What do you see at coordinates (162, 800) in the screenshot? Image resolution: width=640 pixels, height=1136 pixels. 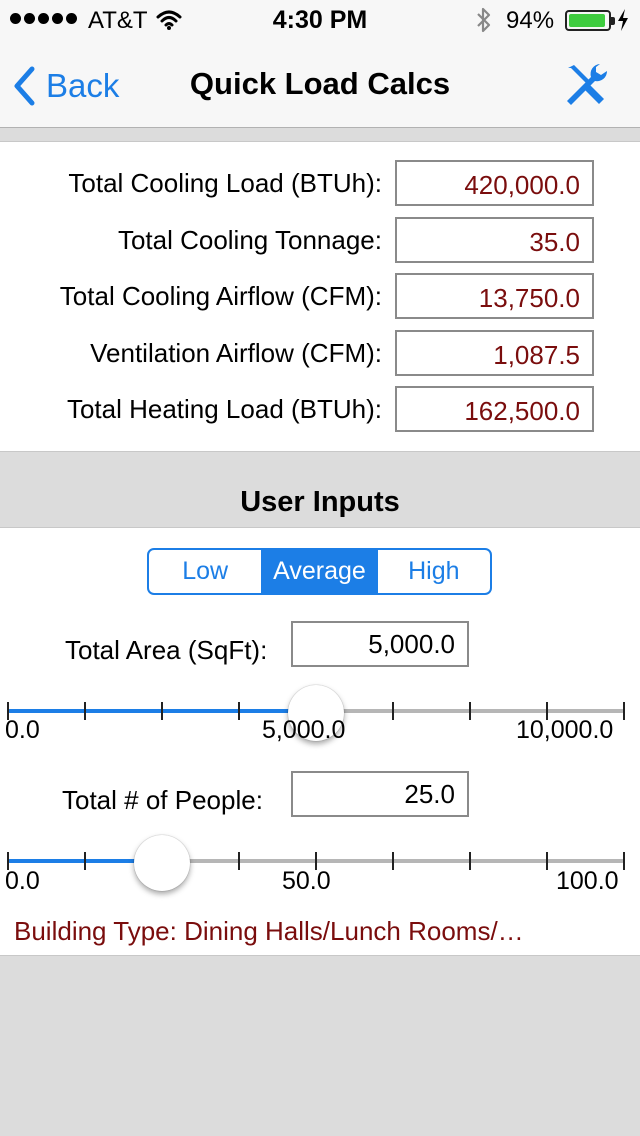 I see `total-people-label: Total # of People:` at bounding box center [162, 800].